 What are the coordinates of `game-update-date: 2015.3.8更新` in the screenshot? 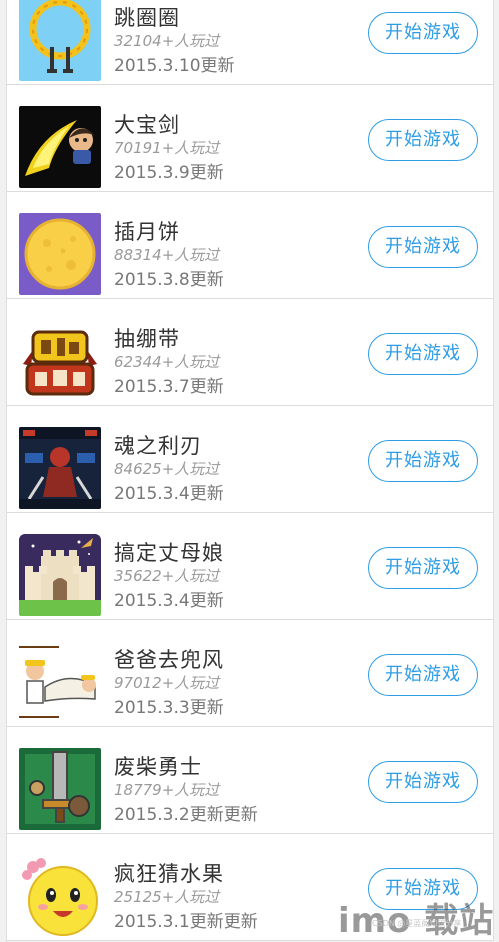 It's located at (169, 280).